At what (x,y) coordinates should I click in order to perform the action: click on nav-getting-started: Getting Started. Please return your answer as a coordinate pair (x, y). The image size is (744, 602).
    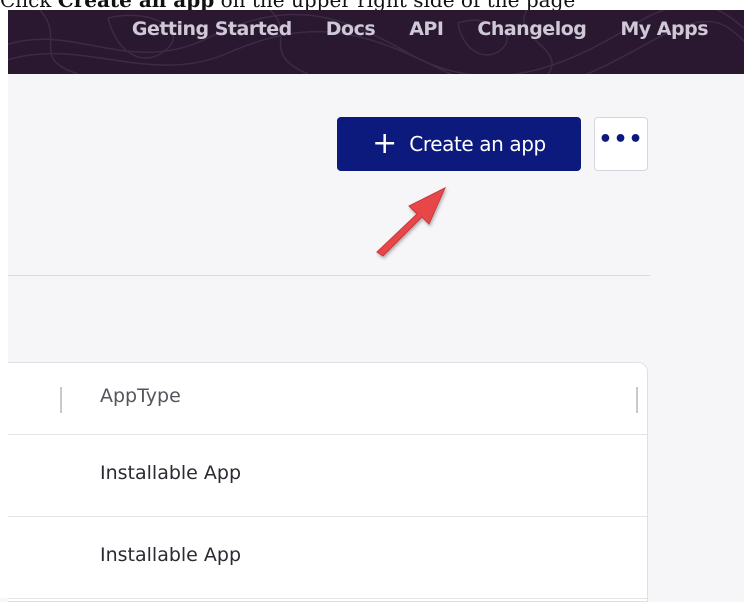
    Looking at the image, I should click on (212, 29).